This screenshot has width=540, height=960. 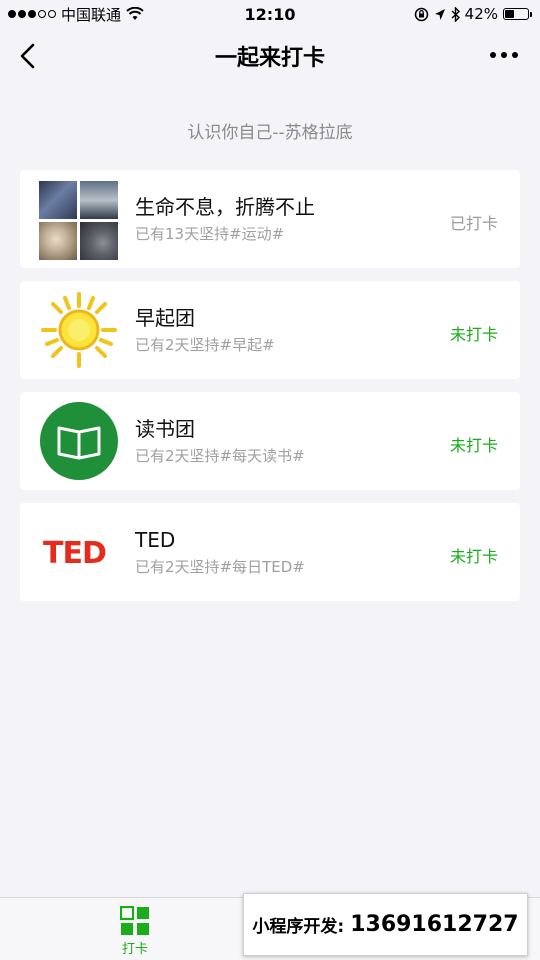 I want to click on promo-banner: 小程序开发: 13691612727, so click(x=385, y=924).